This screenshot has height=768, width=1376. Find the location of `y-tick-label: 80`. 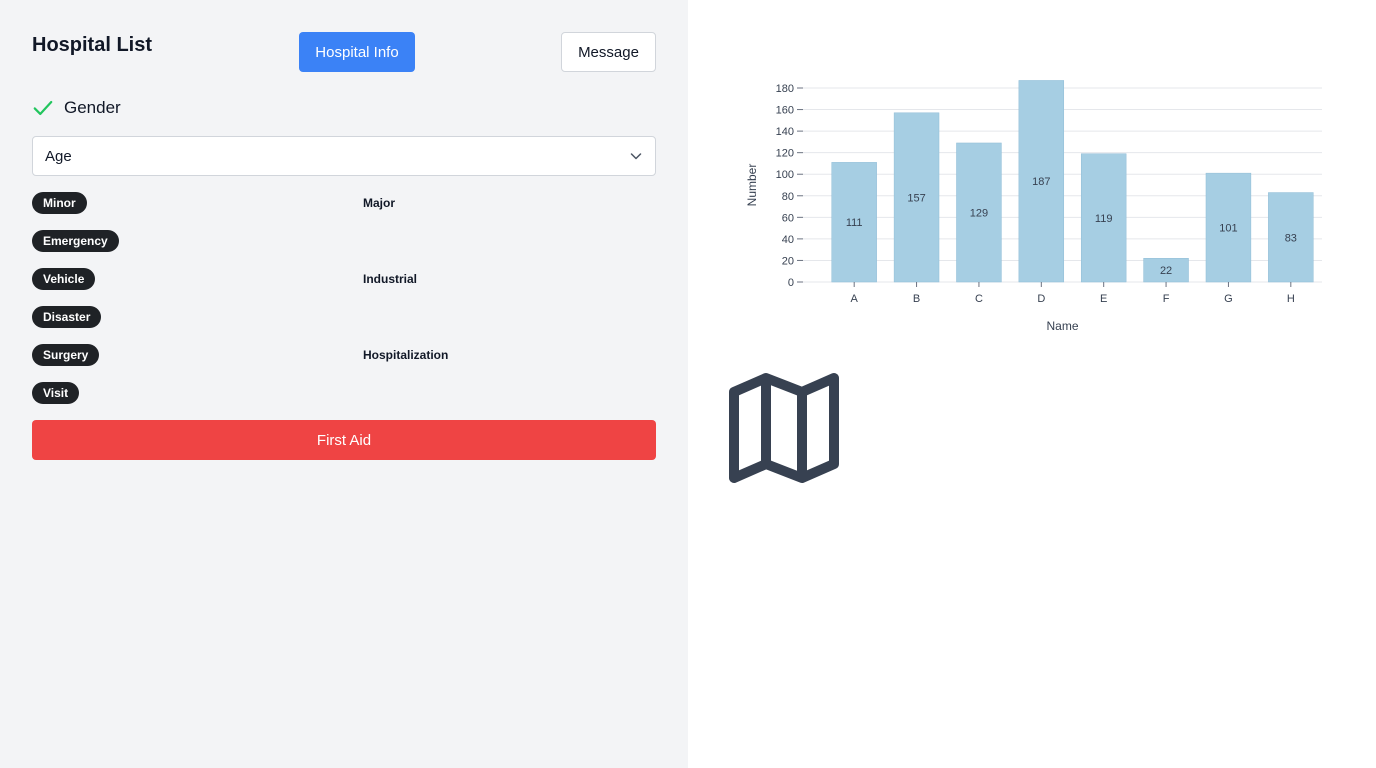

y-tick-label: 80 is located at coordinates (788, 197).